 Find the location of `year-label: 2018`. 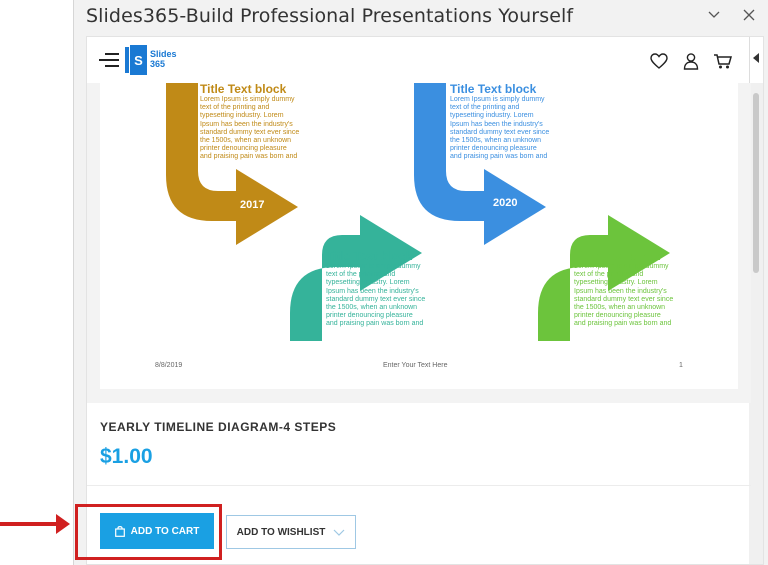

year-label: 2018 is located at coordinates (376, 203).